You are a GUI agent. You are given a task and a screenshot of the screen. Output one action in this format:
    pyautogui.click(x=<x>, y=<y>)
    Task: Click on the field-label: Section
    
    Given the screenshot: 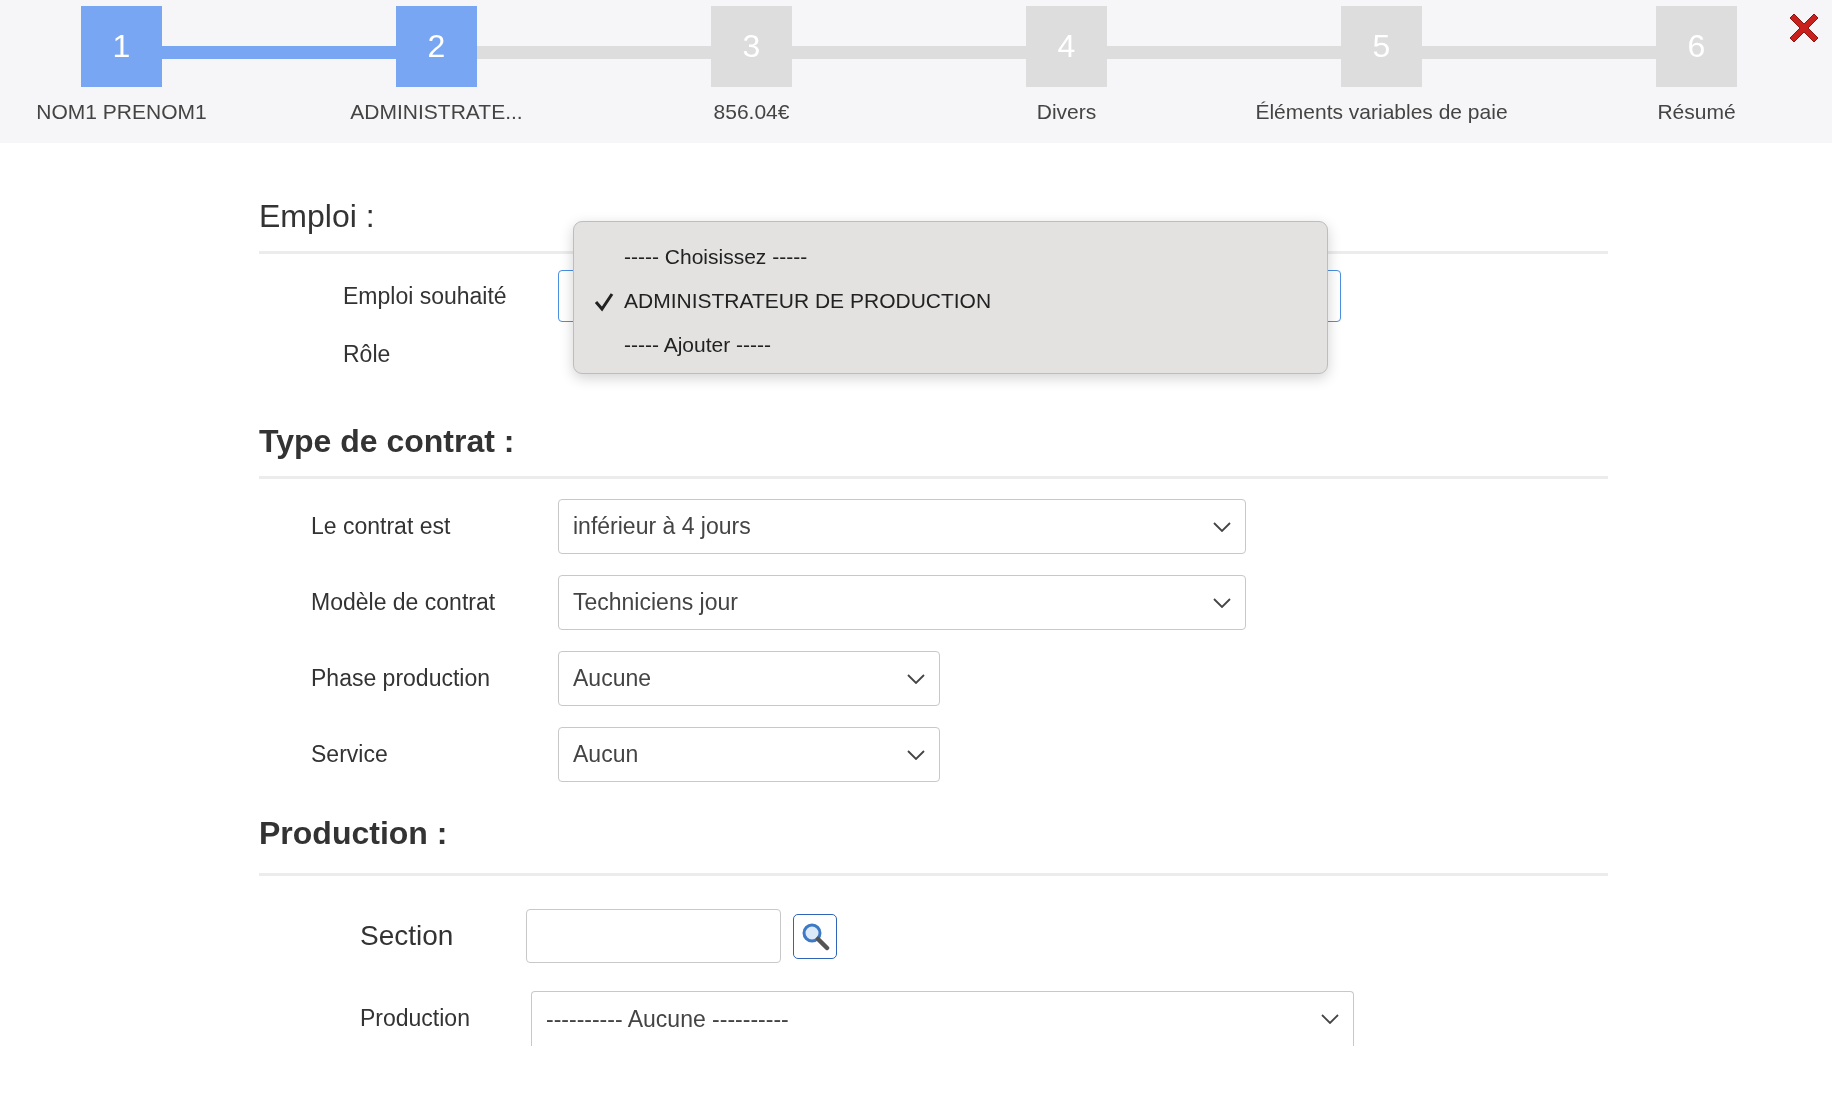 What is the action you would take?
    pyautogui.click(x=407, y=936)
    